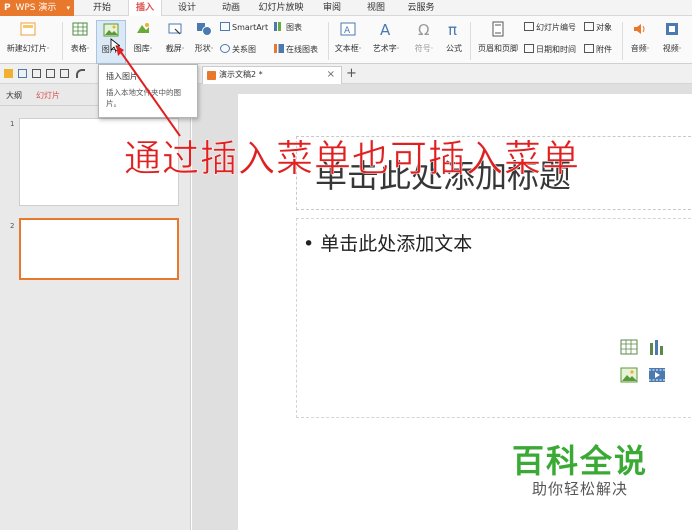  I want to click on speaker-icon, so click(639, 29).